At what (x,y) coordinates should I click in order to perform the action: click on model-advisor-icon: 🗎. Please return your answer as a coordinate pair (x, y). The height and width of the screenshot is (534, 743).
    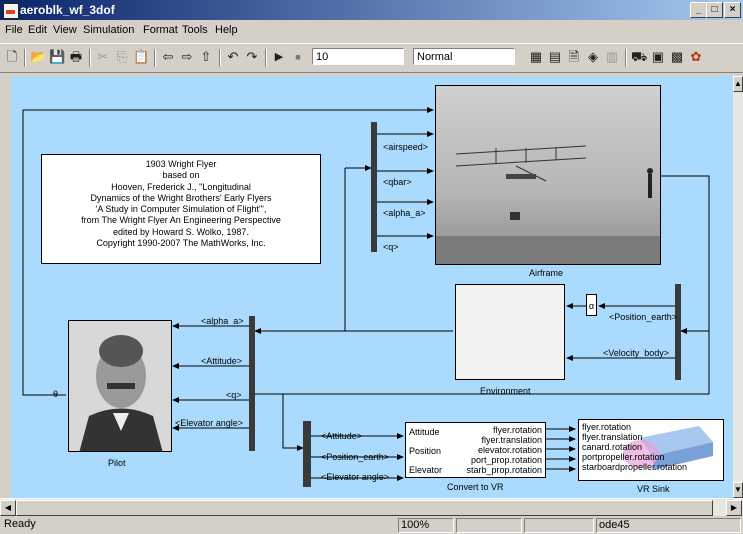
    Looking at the image, I should click on (574, 57).